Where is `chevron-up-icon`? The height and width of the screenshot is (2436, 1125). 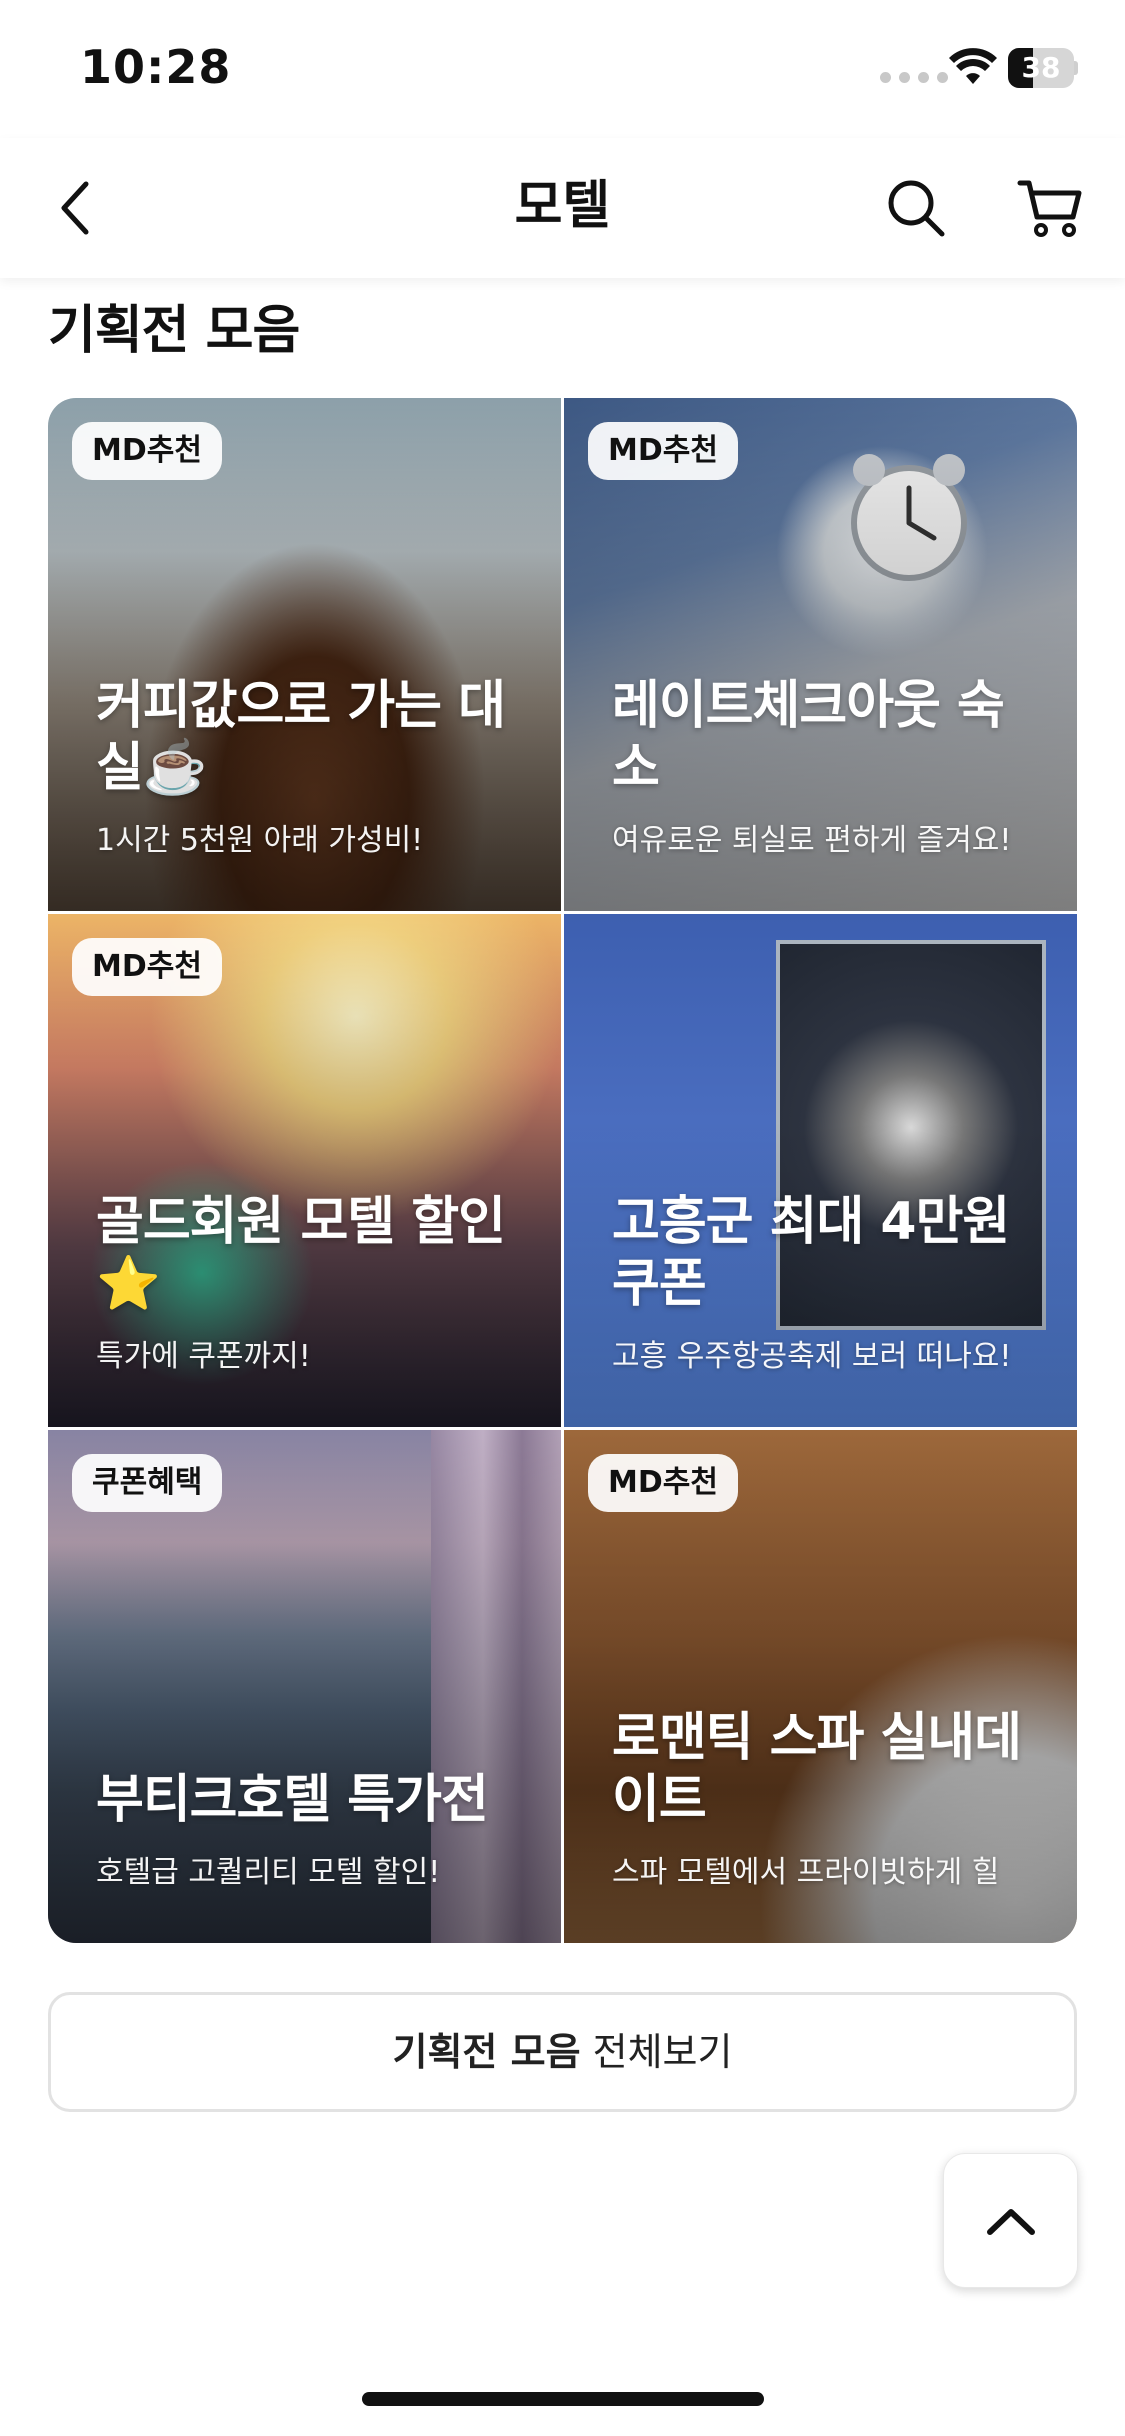 chevron-up-icon is located at coordinates (1010, 2221).